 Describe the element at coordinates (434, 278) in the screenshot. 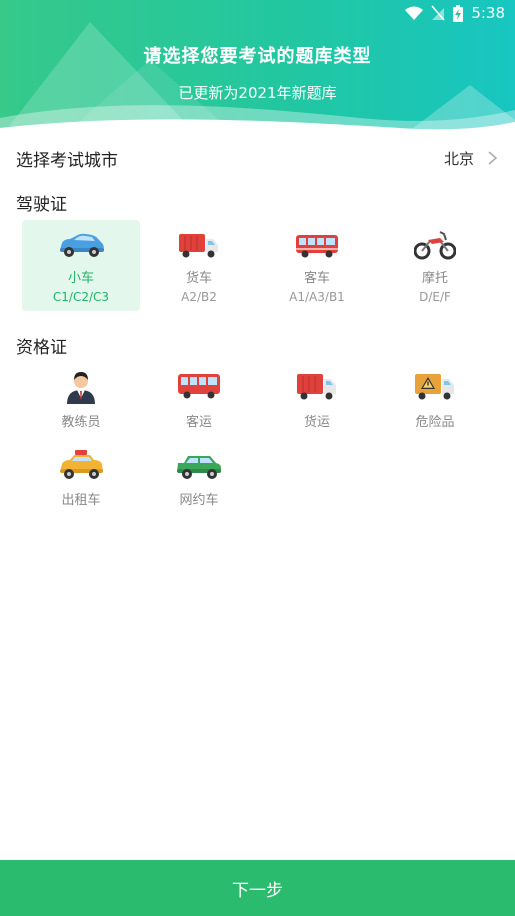

I see `item-name: 摩托` at that location.